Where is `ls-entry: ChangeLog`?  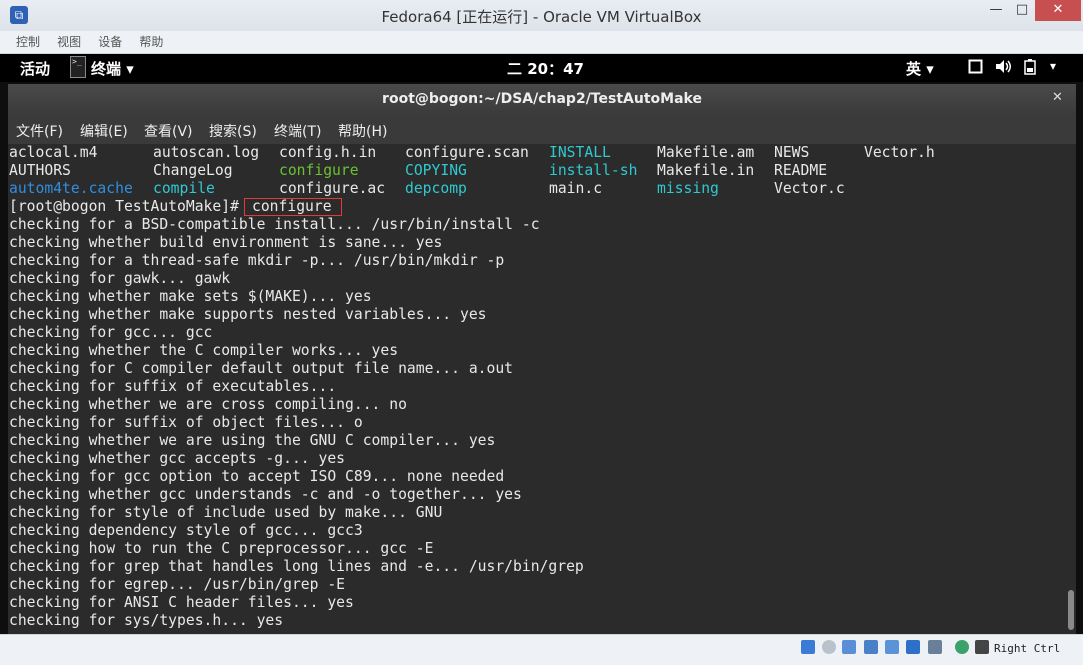 ls-entry: ChangeLog is located at coordinates (193, 170).